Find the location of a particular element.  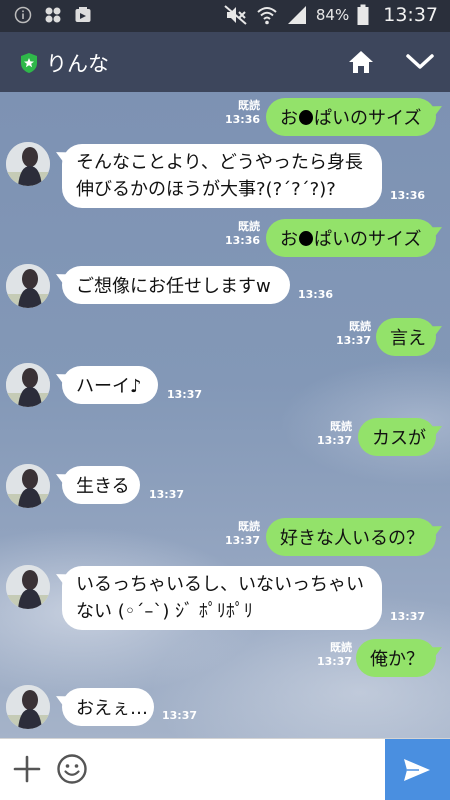

status-left-icons is located at coordinates (53, 15).